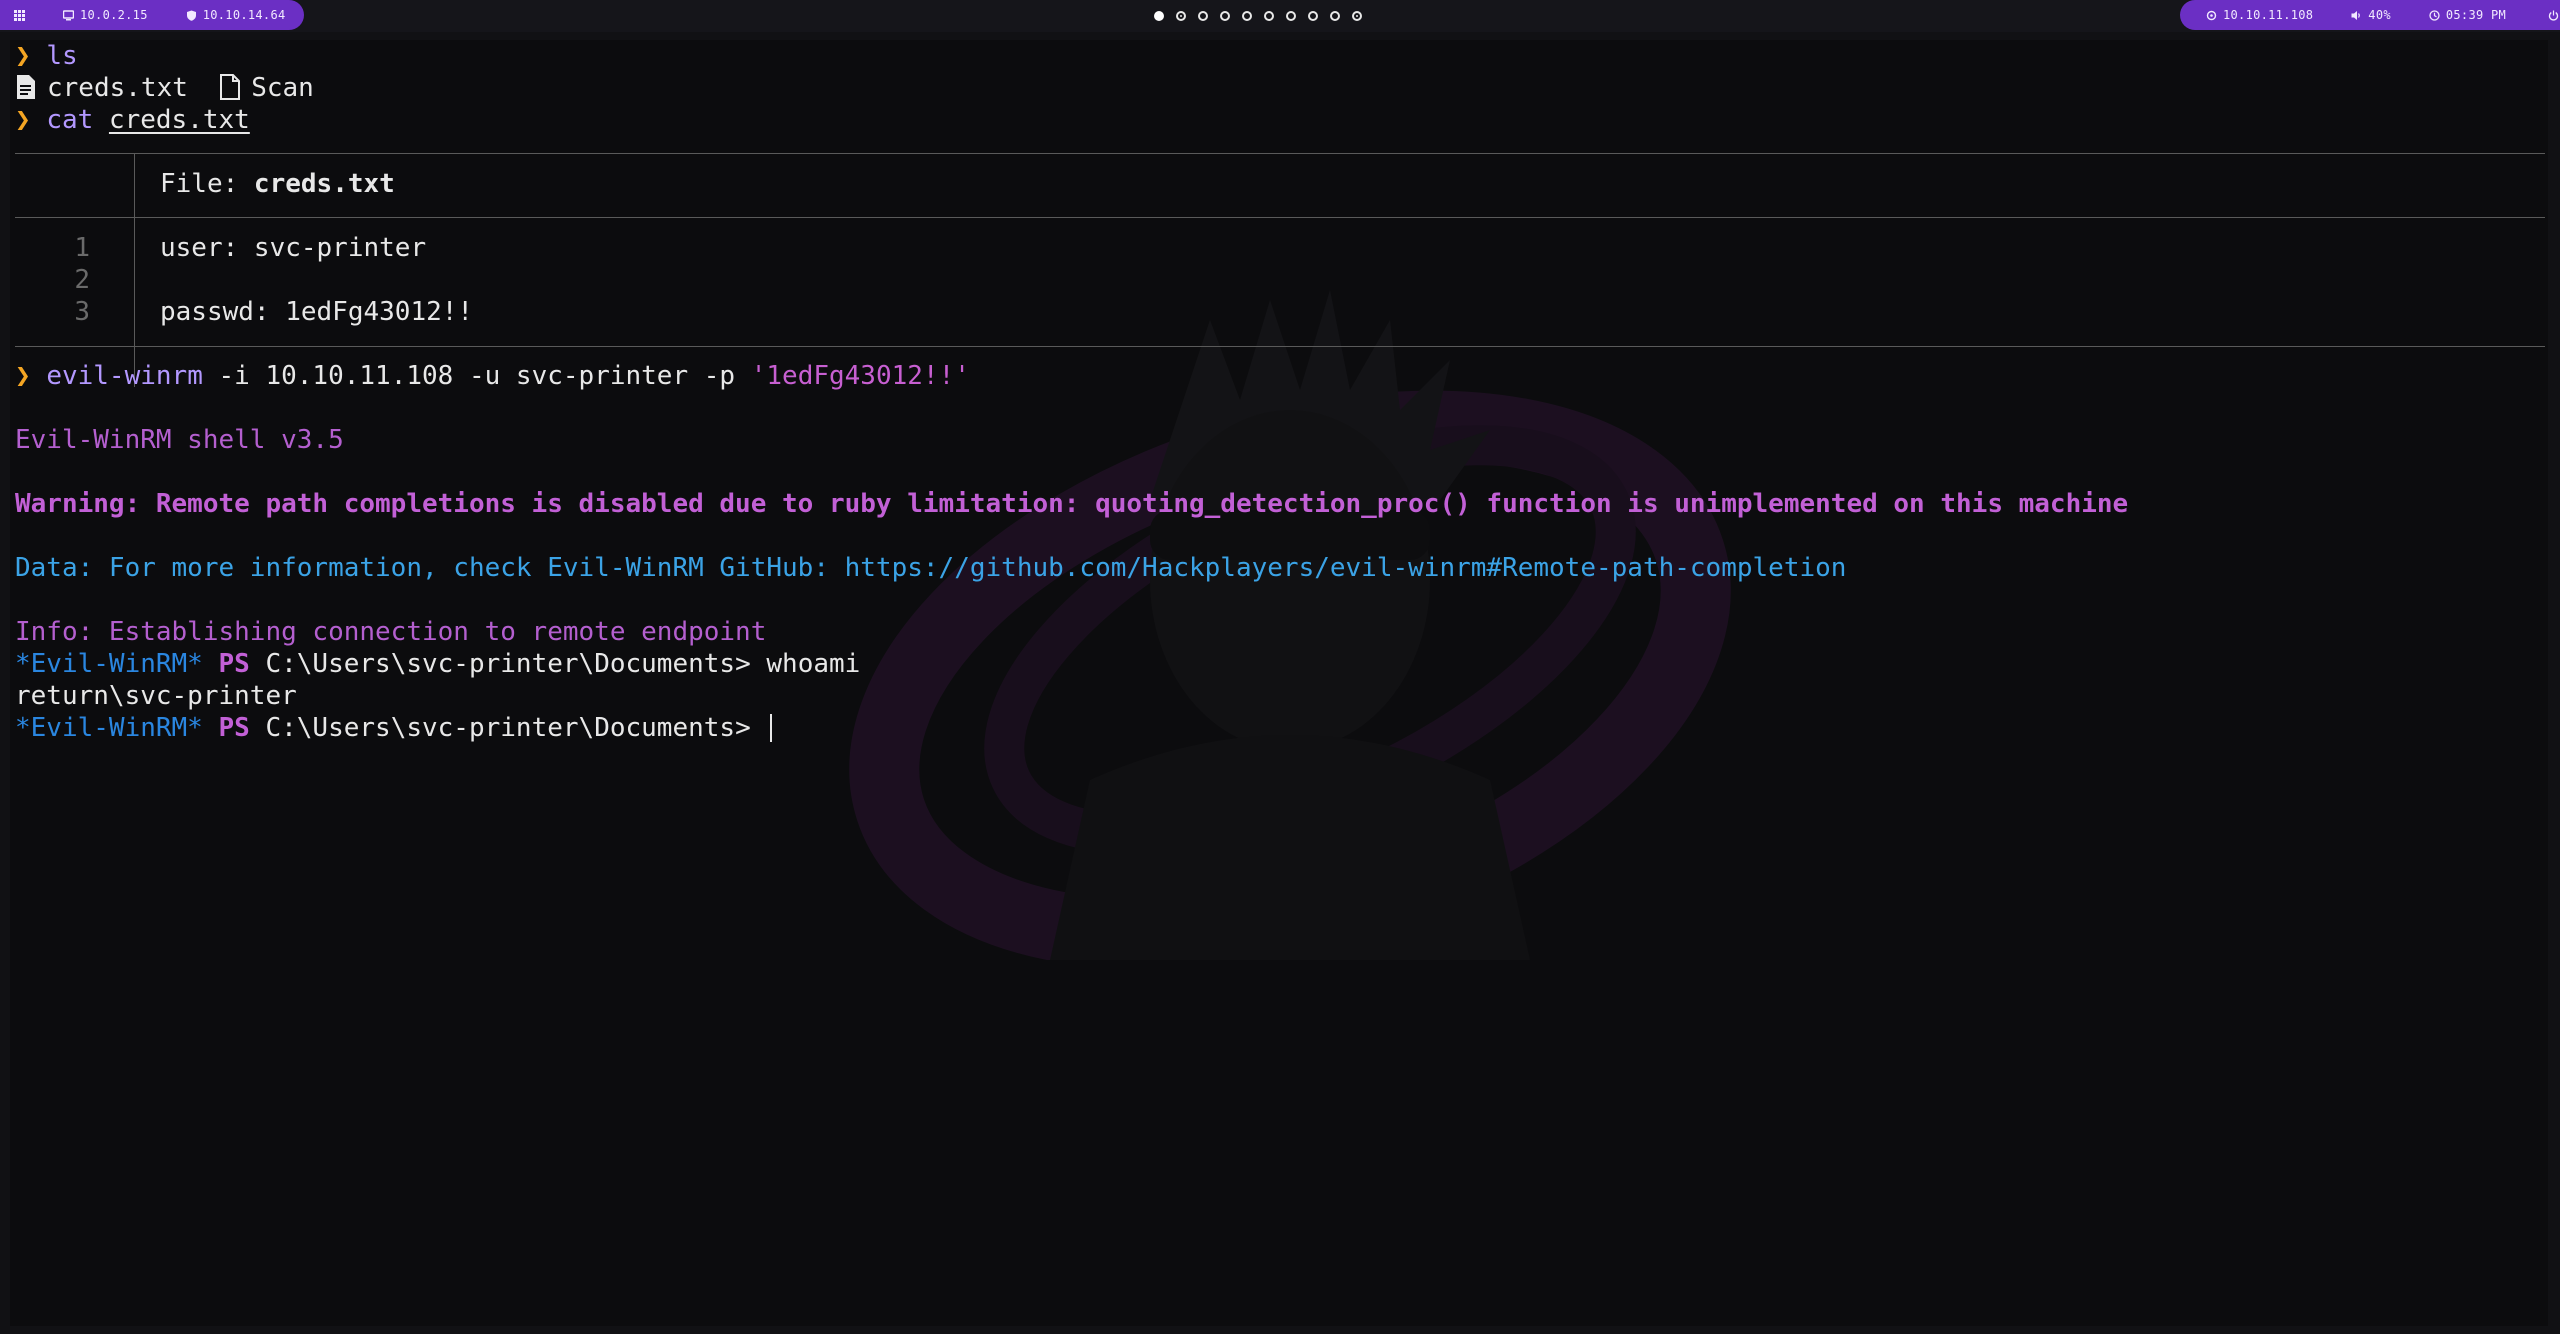  What do you see at coordinates (156, 696) in the screenshot?
I see `whoami-output: return\svc-printer` at bounding box center [156, 696].